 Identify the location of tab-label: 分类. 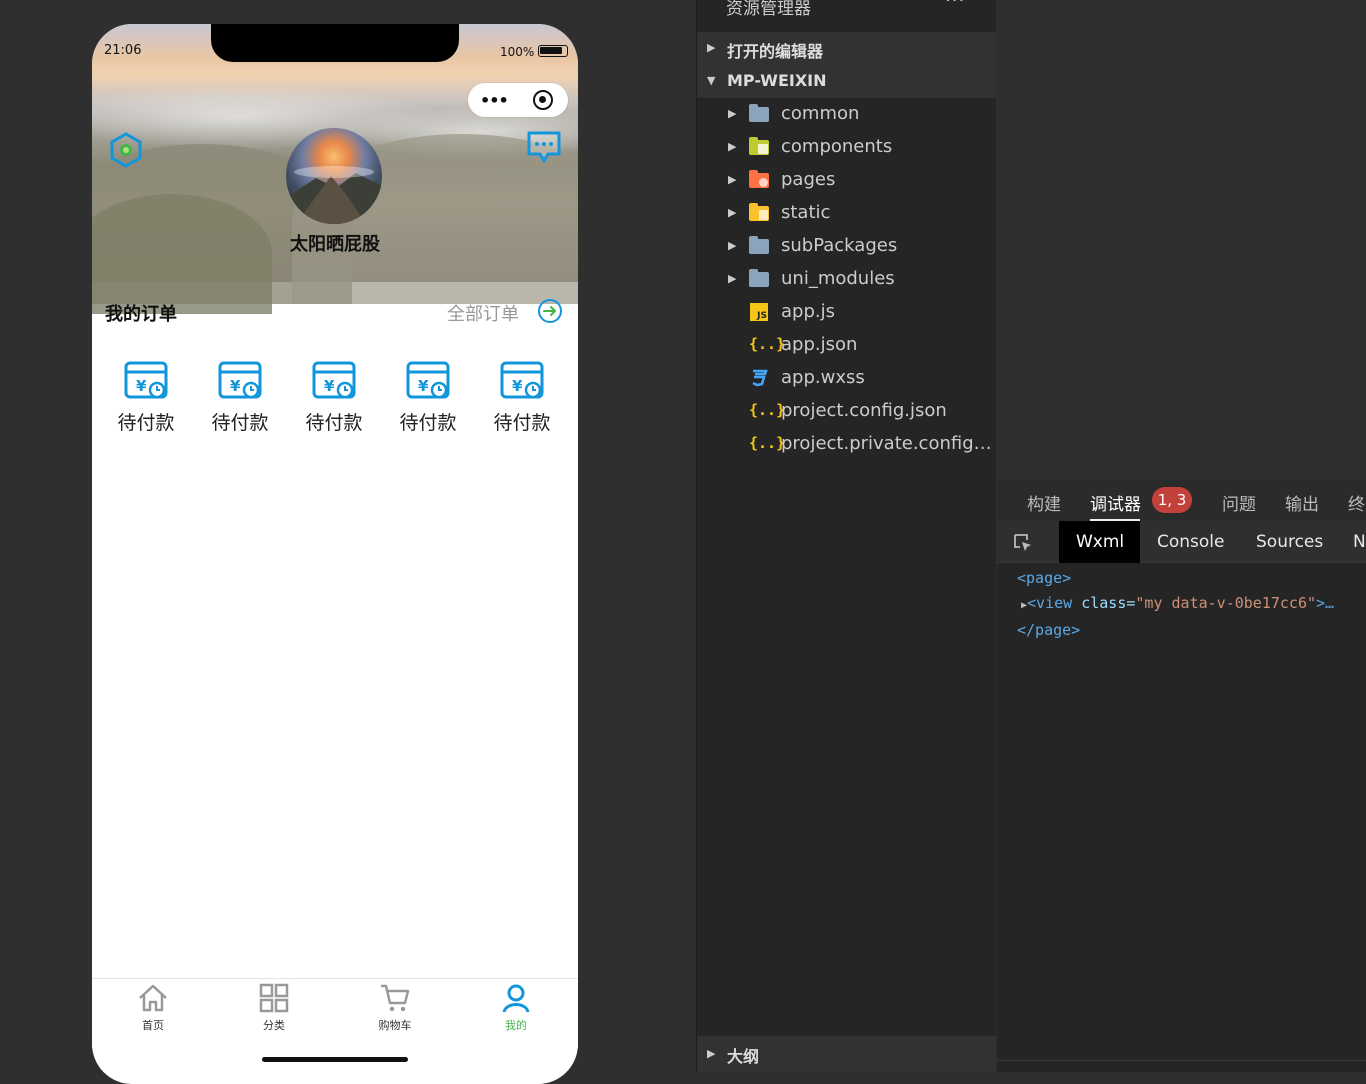
(274, 1025).